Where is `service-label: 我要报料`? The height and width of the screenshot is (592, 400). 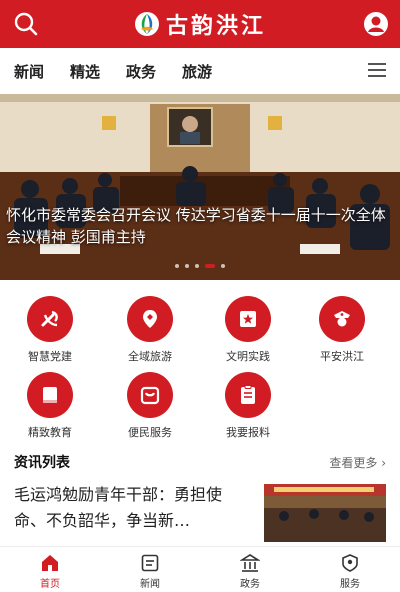 service-label: 我要报料 is located at coordinates (248, 432).